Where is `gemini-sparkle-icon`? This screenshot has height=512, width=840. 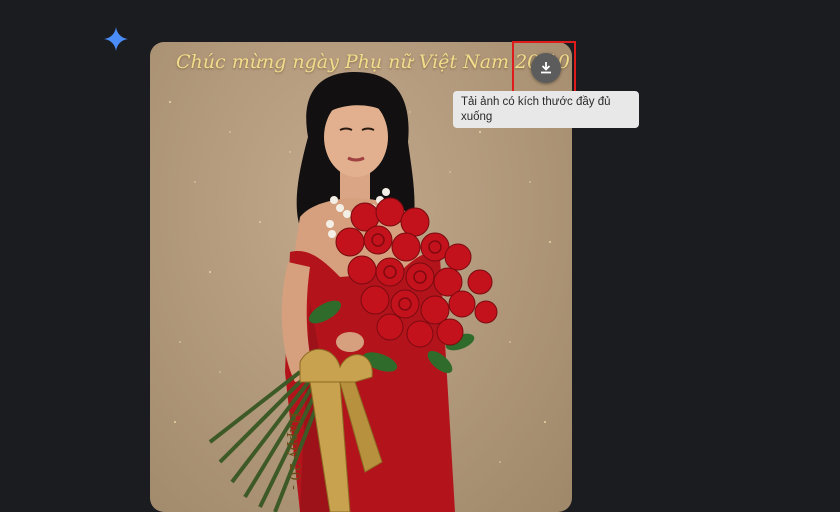 gemini-sparkle-icon is located at coordinates (116, 39).